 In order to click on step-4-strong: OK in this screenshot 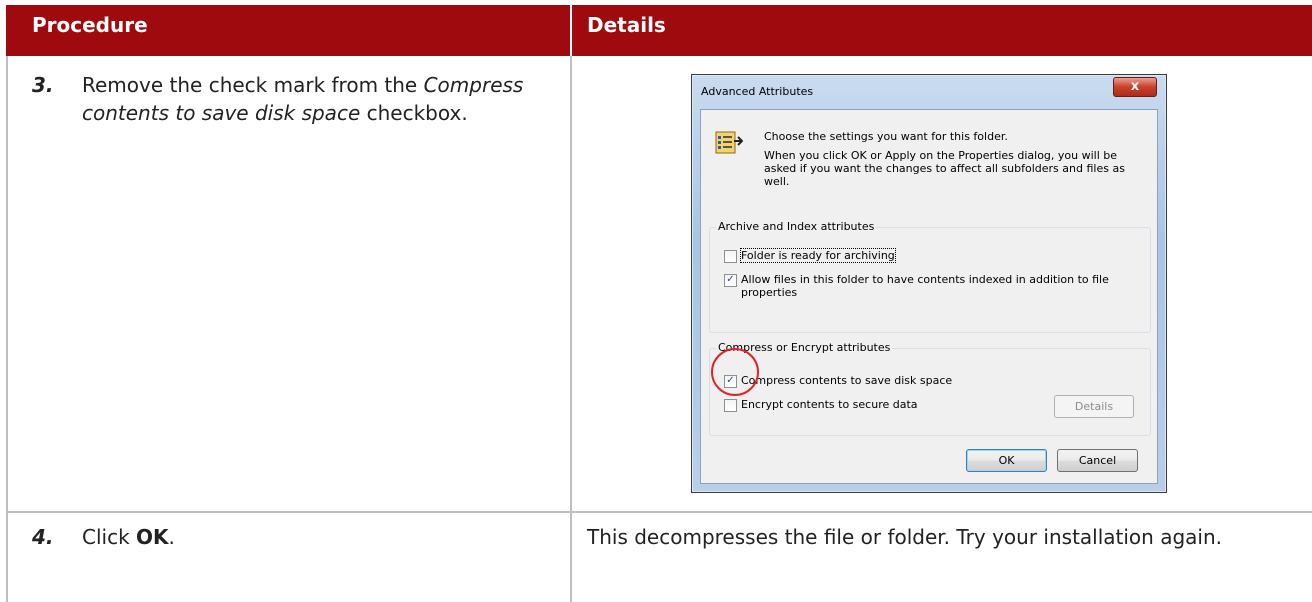, I will do `click(152, 537)`.